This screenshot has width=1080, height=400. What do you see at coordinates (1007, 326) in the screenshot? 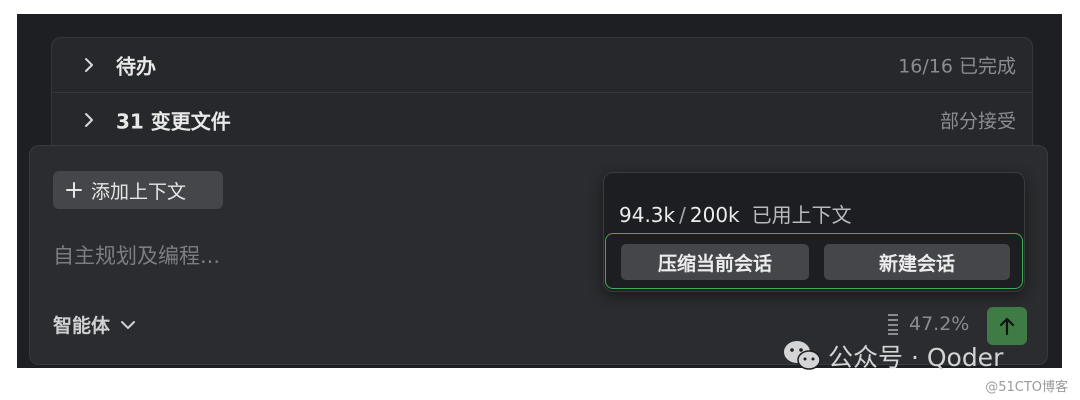
I see `arrow-up-icon` at bounding box center [1007, 326].